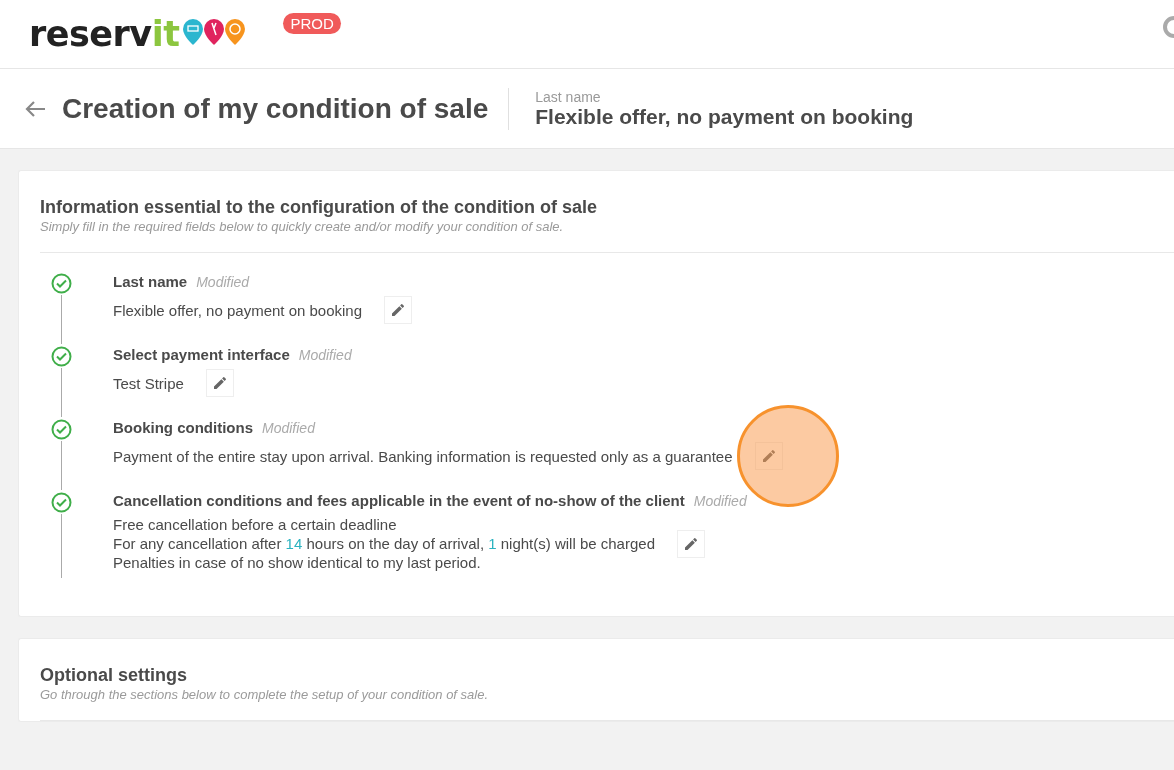 The height and width of the screenshot is (770, 1174). Describe the element at coordinates (35, 108) in the screenshot. I see `back-arrow-icon` at that location.